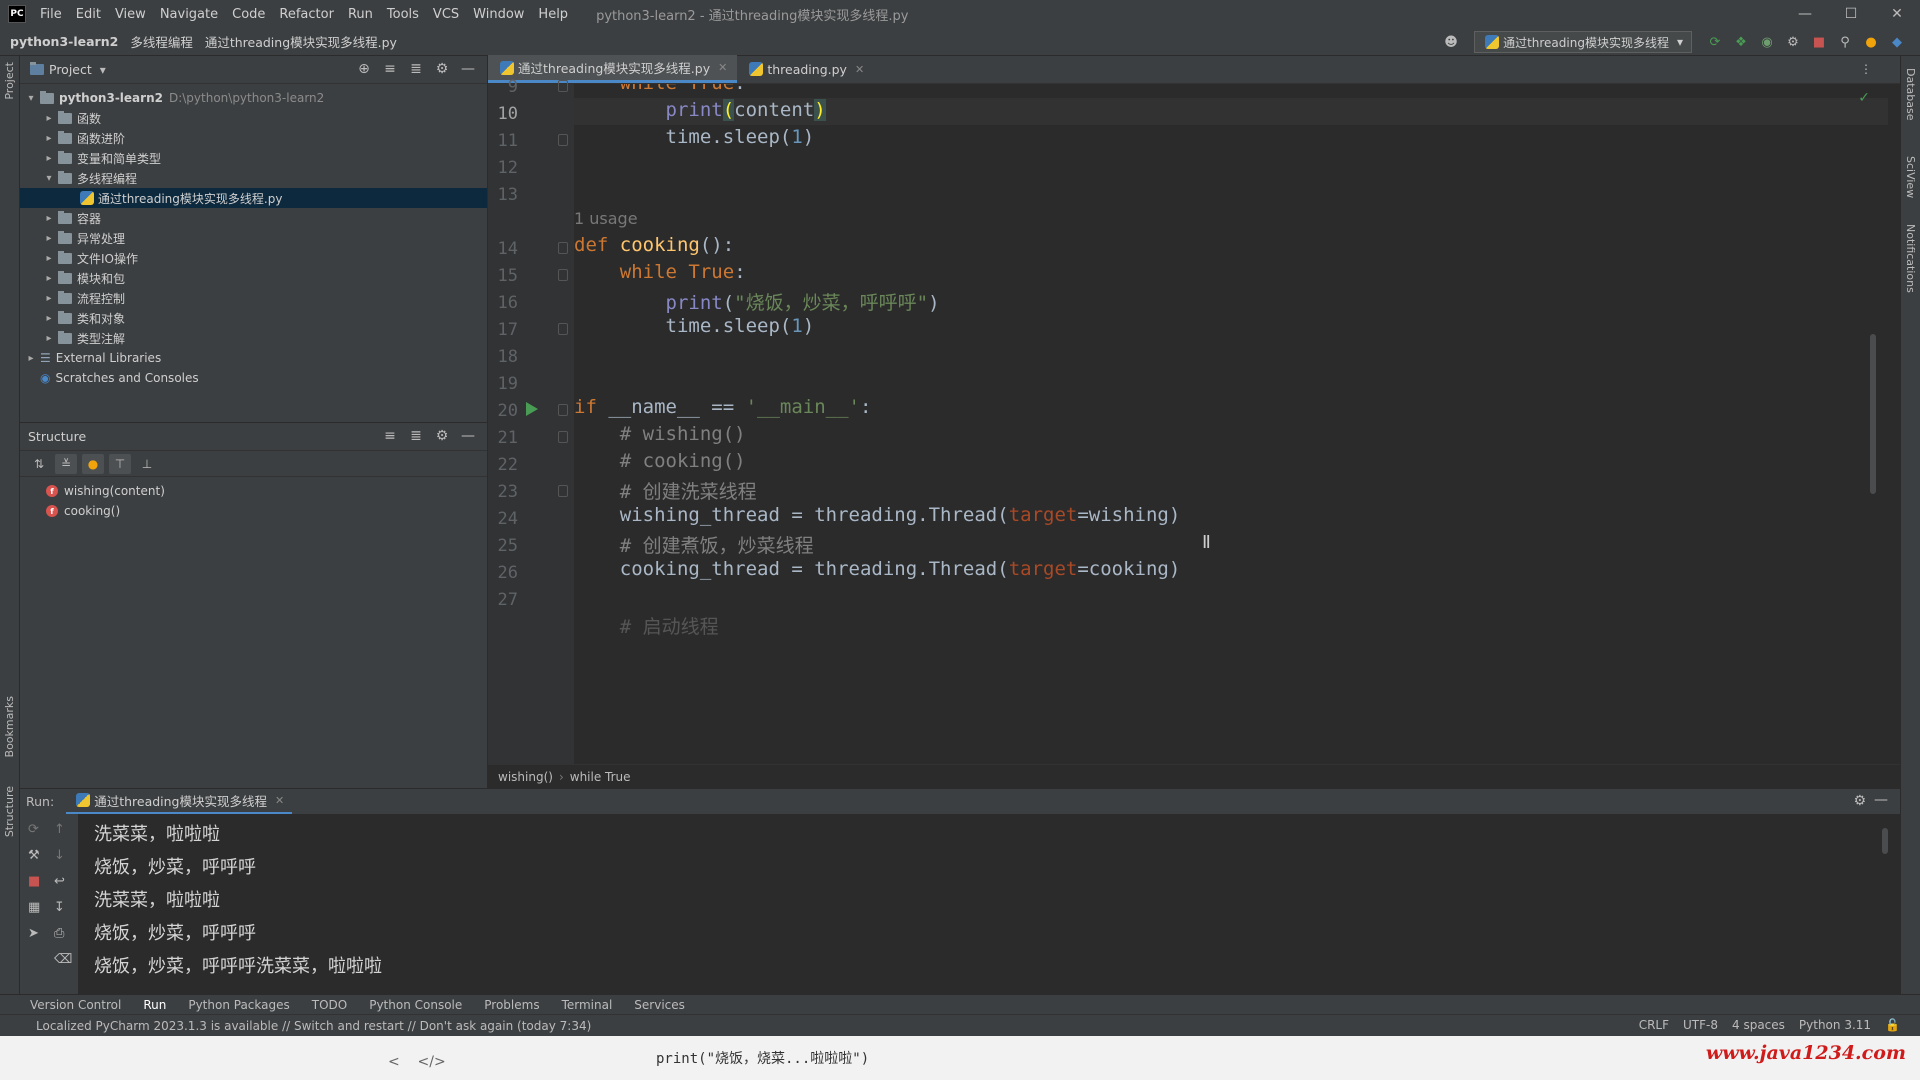  Describe the element at coordinates (154, 1005) in the screenshot. I see `tool-run: Run` at that location.